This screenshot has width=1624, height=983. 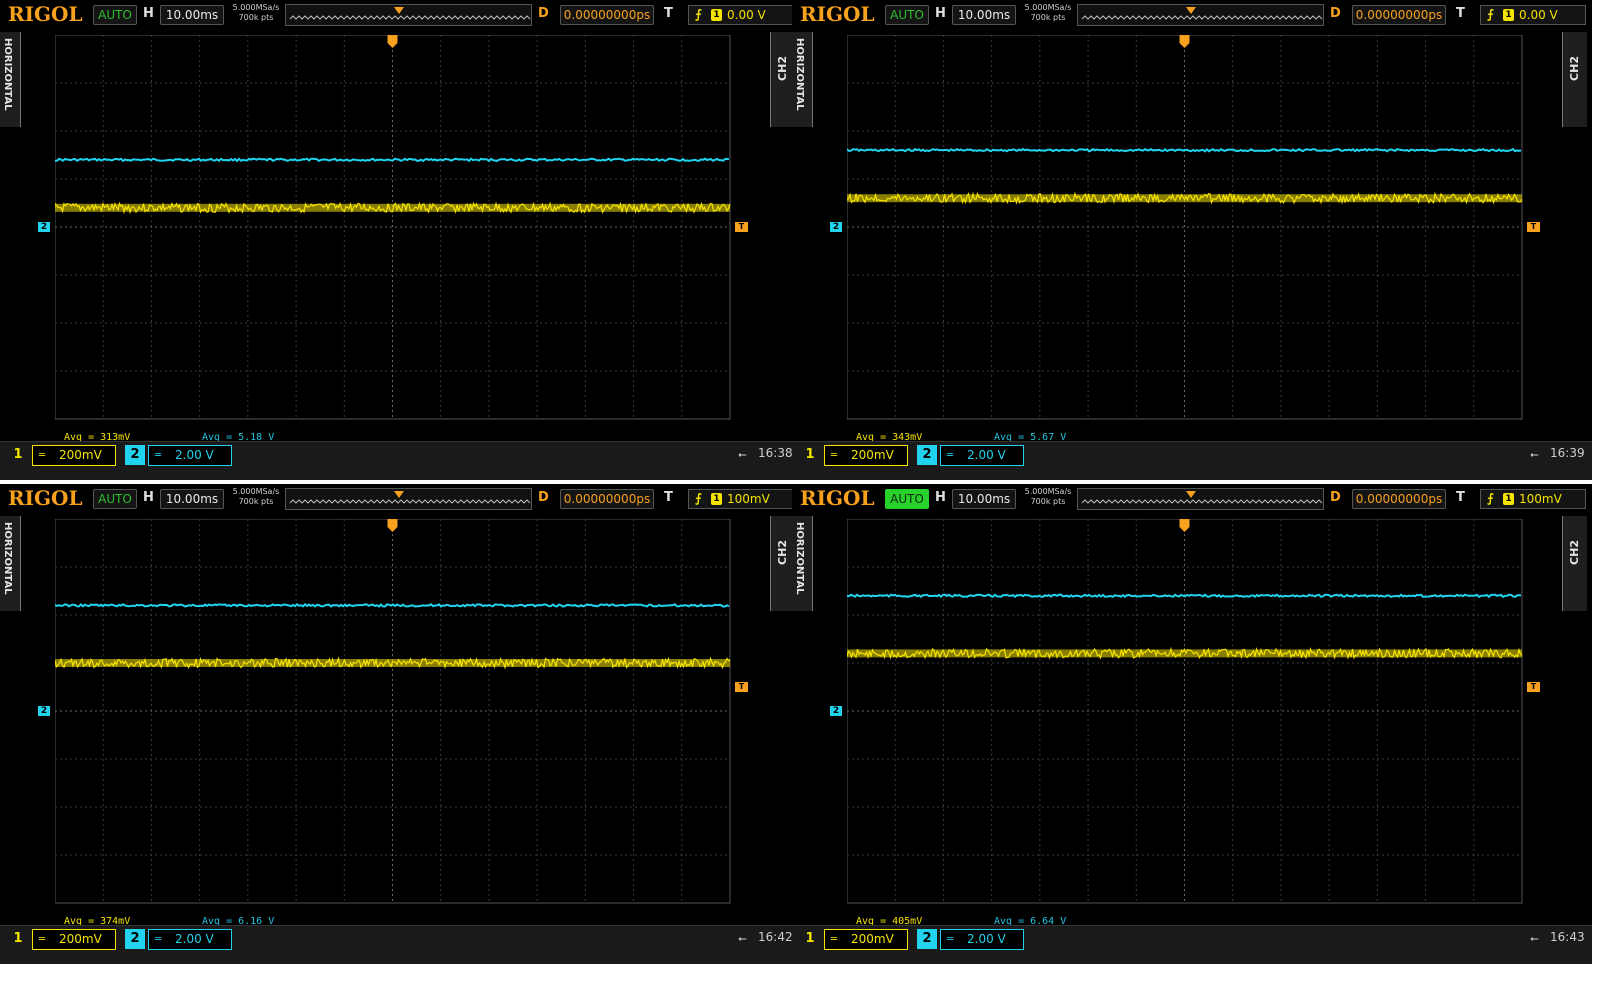 What do you see at coordinates (746, 15) in the screenshot?
I see `trigger-level-value: 0.00 V` at bounding box center [746, 15].